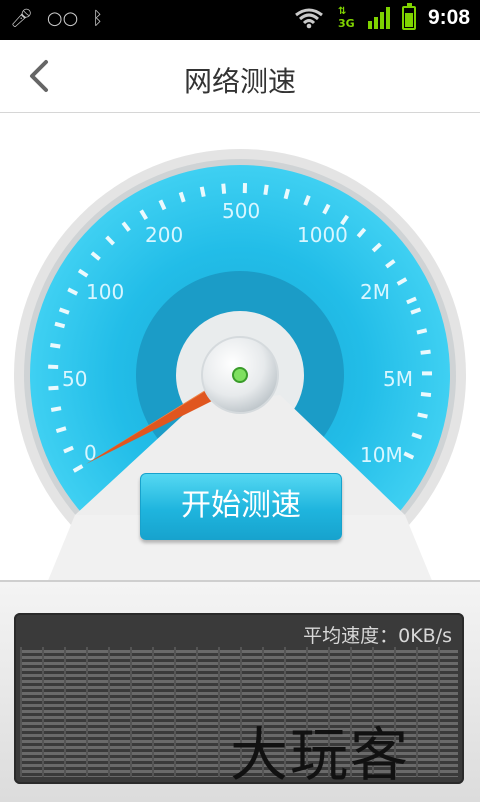 This screenshot has height=802, width=480. What do you see at coordinates (241, 211) in the screenshot?
I see `tick-label-500: 500` at bounding box center [241, 211].